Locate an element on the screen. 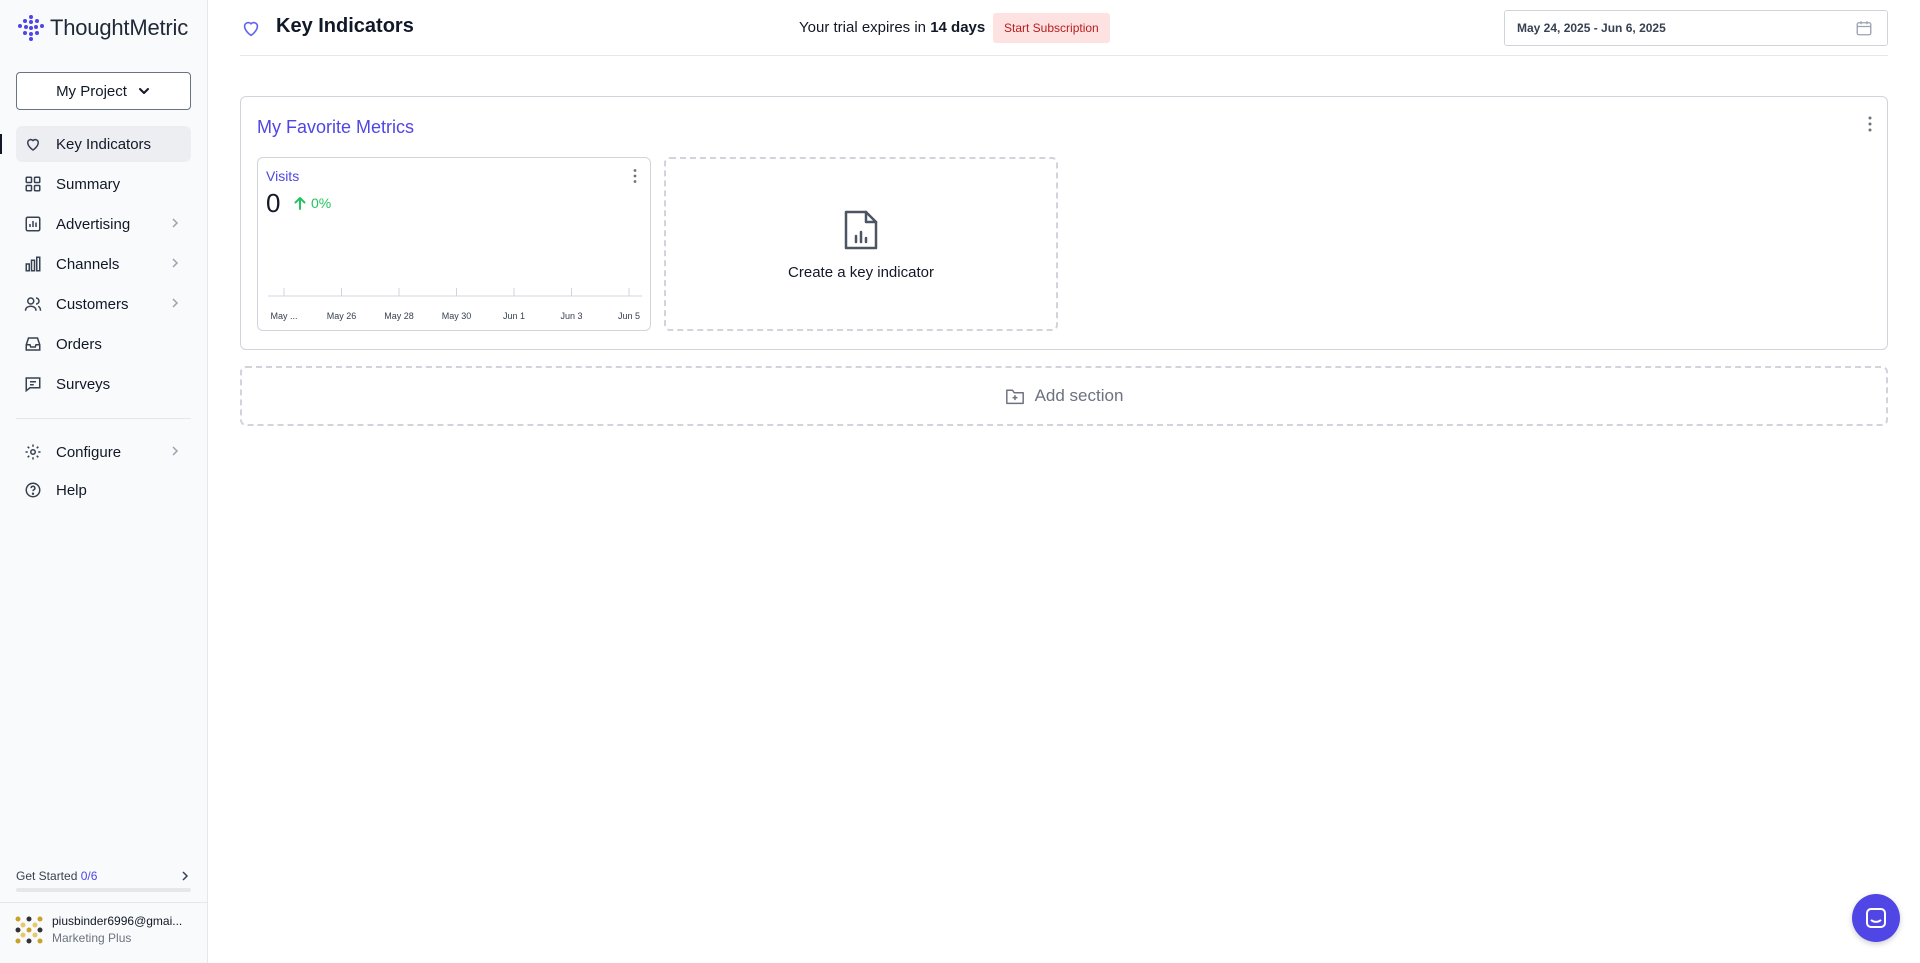 Image resolution: width=1920 pixels, height=963 pixels. x-tick-label: Jun 3 is located at coordinates (571, 316).